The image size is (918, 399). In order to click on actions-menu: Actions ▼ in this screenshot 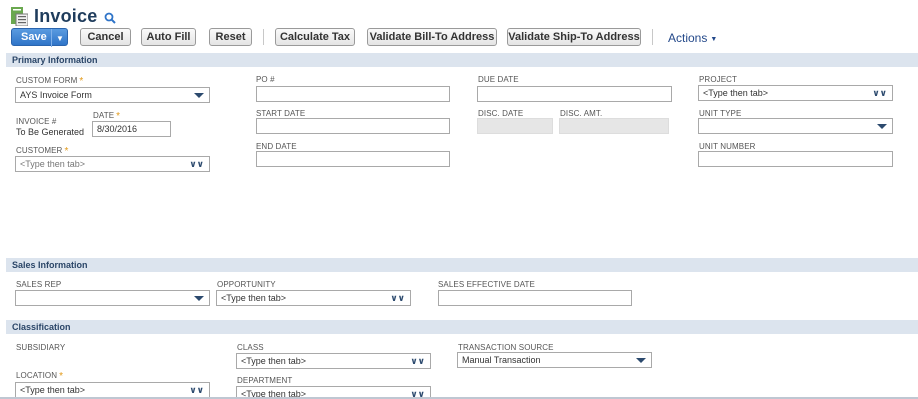, I will do `click(692, 38)`.